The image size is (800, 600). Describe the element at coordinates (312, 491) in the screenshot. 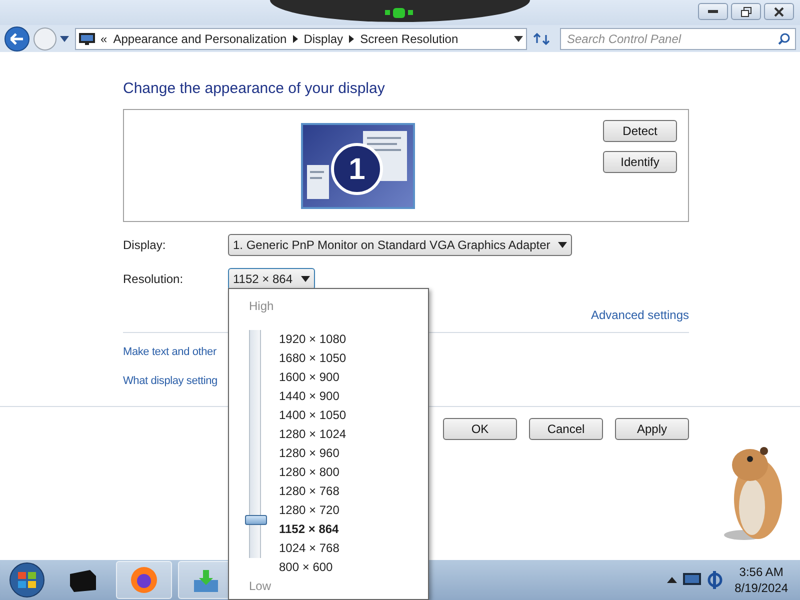

I see `resolution-option: 1280 × 768` at that location.